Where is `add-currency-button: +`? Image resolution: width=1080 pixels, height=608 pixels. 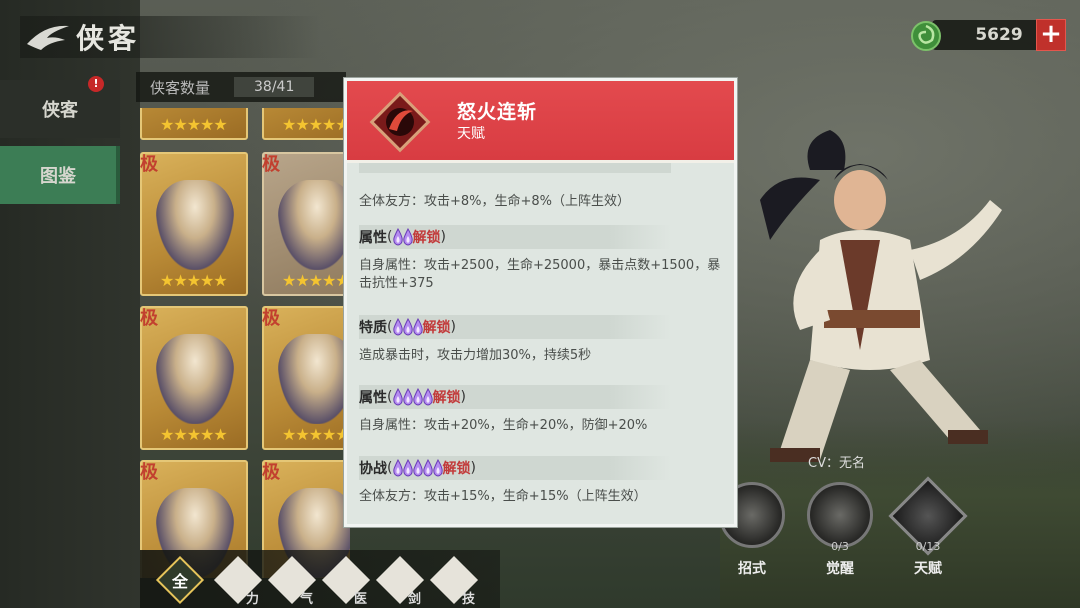
add-currency-button: + is located at coordinates (1051, 35).